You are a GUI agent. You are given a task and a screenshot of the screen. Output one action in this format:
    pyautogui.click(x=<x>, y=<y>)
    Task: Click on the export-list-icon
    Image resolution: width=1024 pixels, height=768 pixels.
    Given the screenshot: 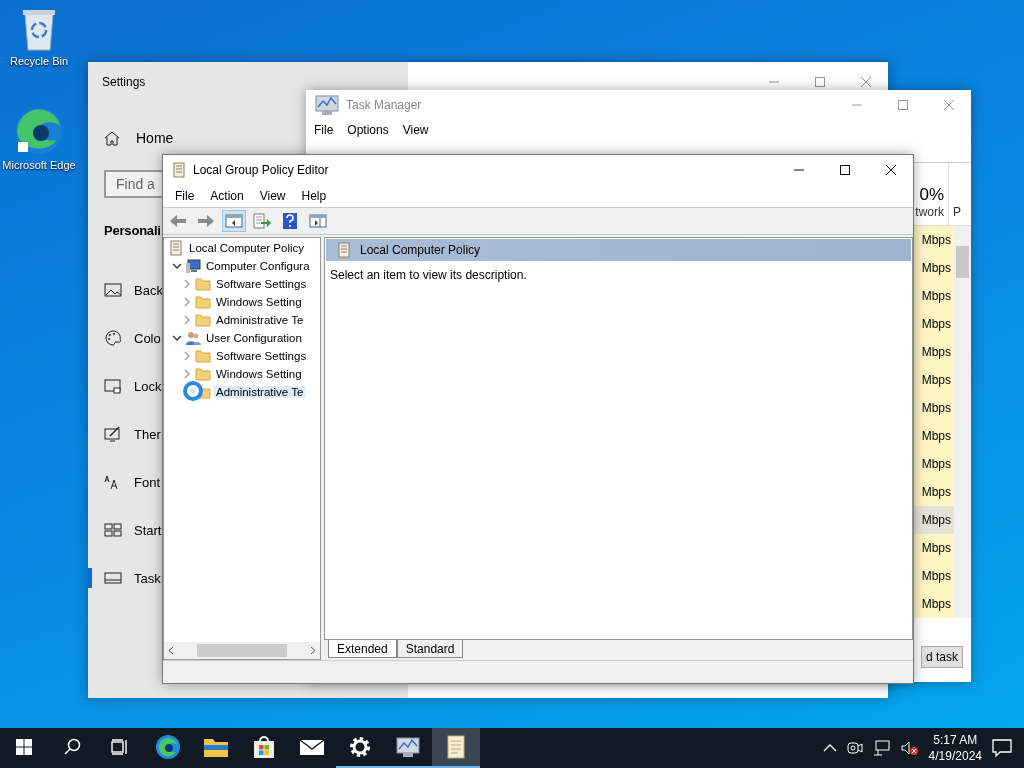 What is the action you would take?
    pyautogui.click(x=262, y=221)
    